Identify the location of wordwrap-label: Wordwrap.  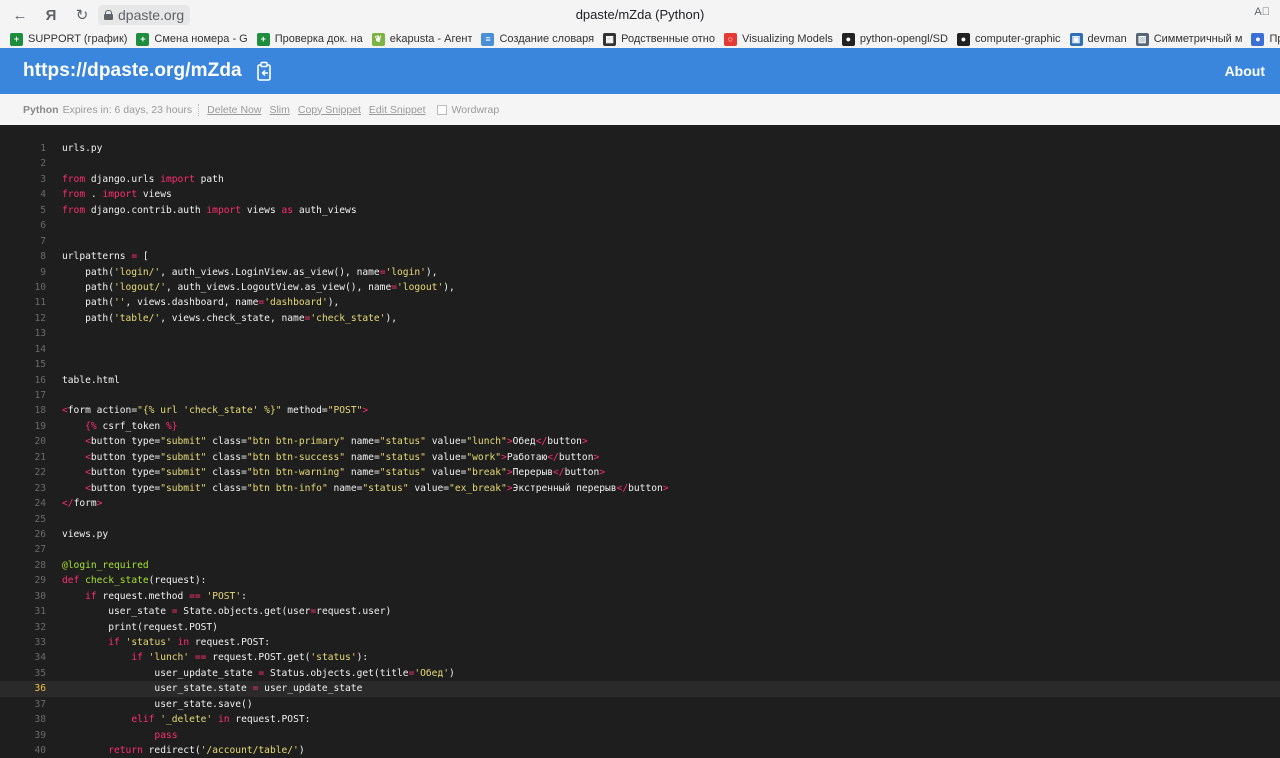
(476, 110).